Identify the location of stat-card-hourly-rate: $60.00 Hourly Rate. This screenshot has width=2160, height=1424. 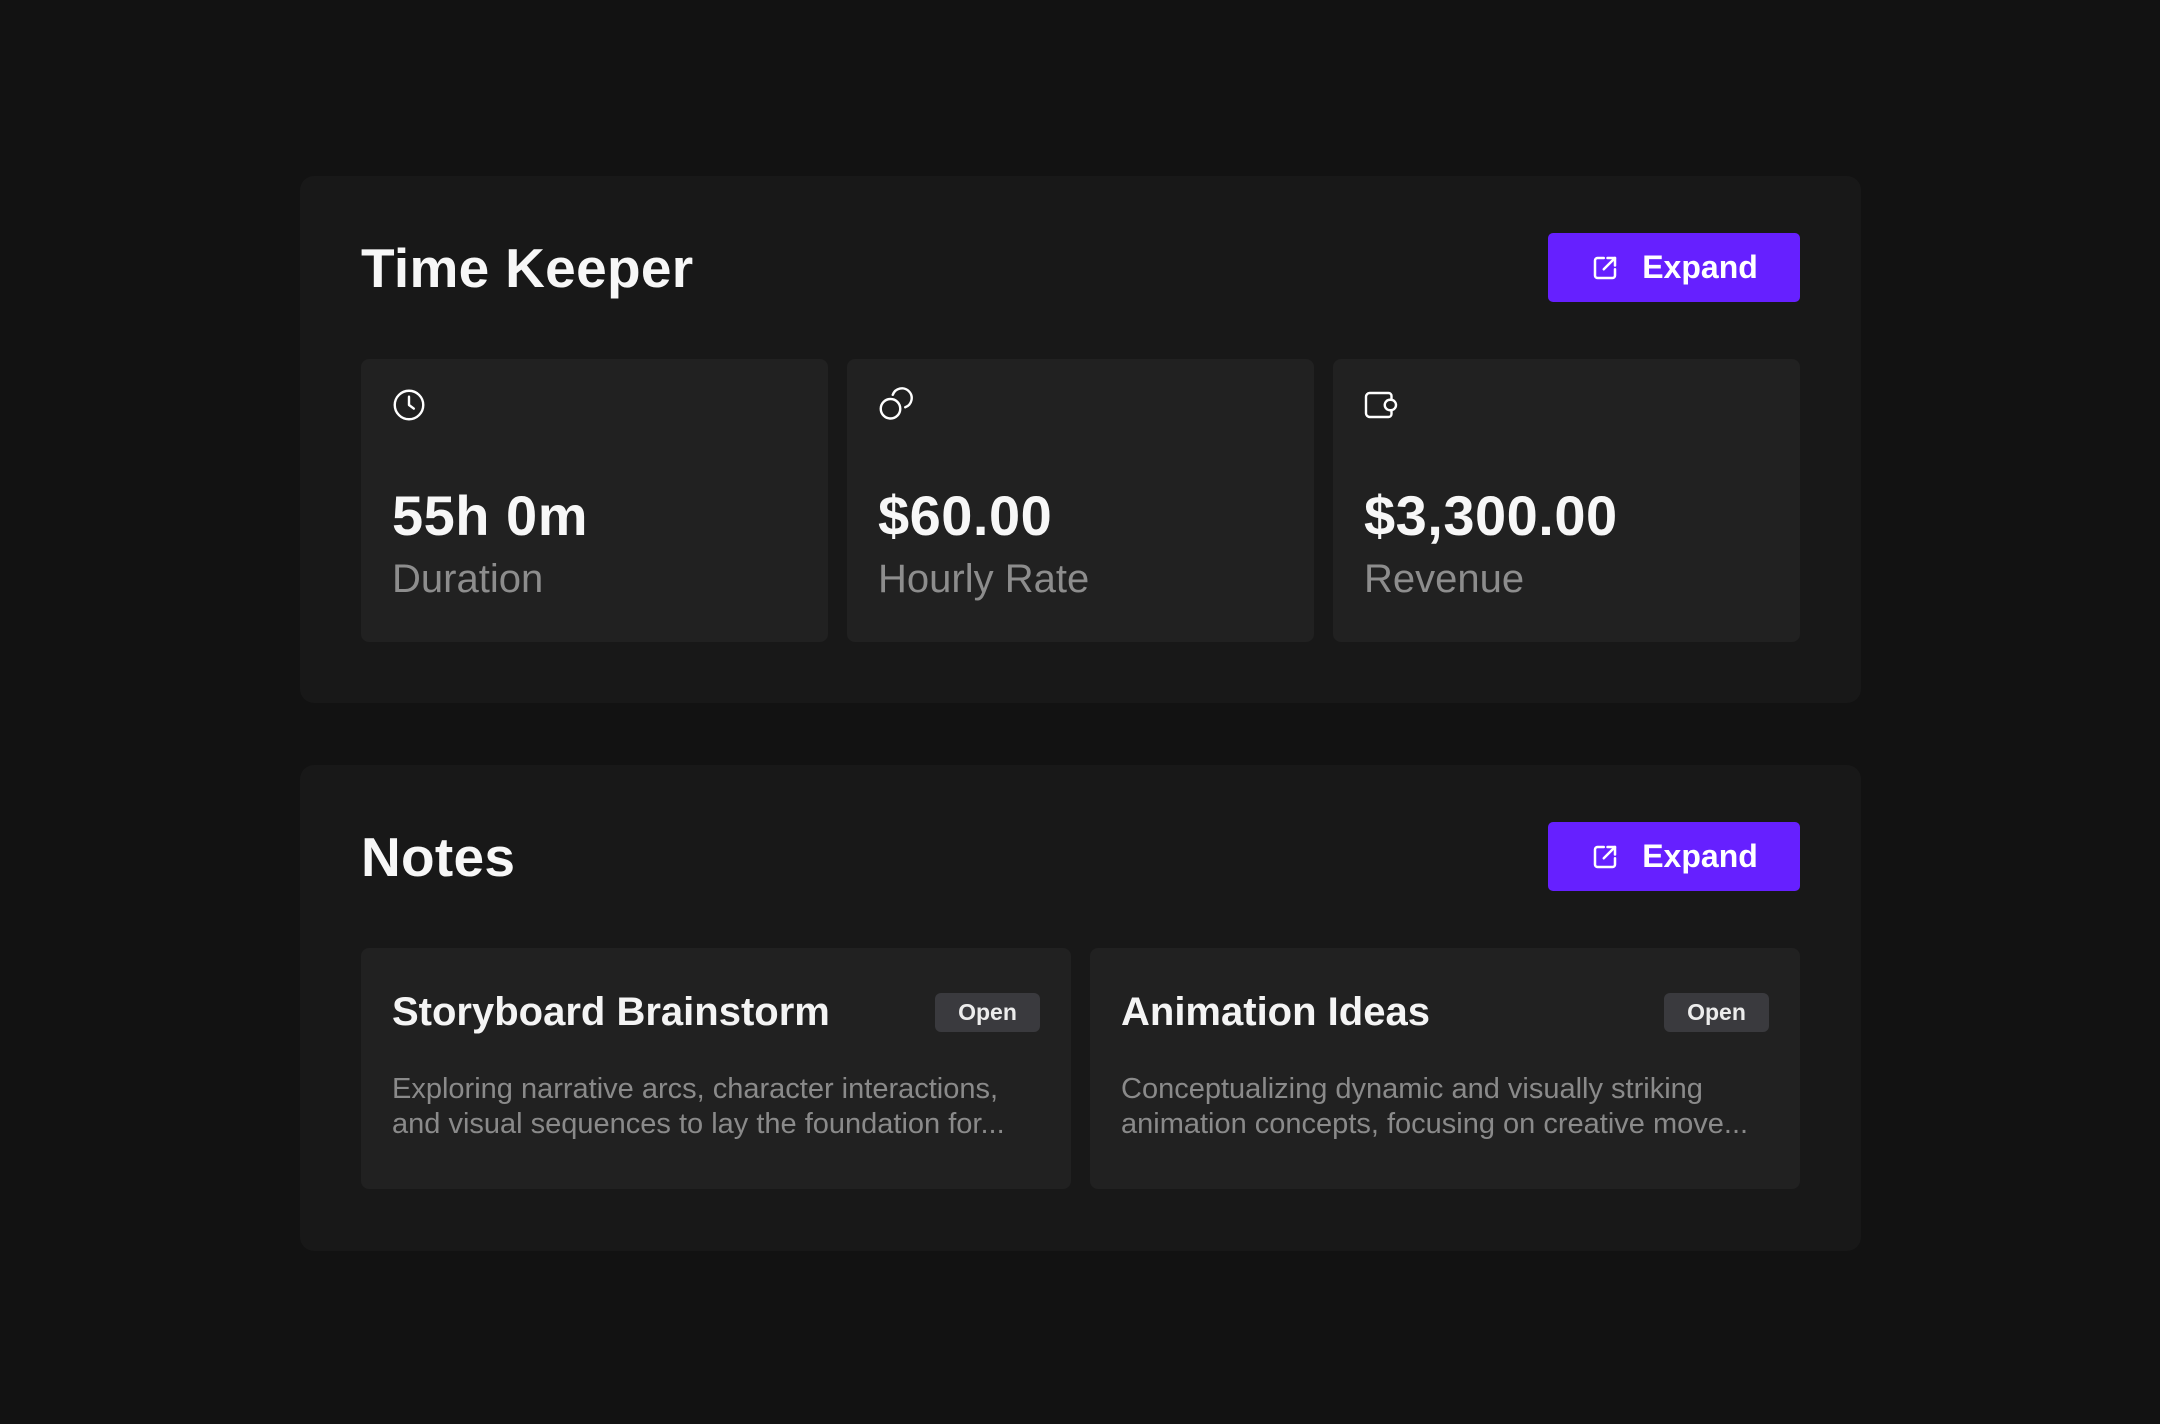
(1080, 500).